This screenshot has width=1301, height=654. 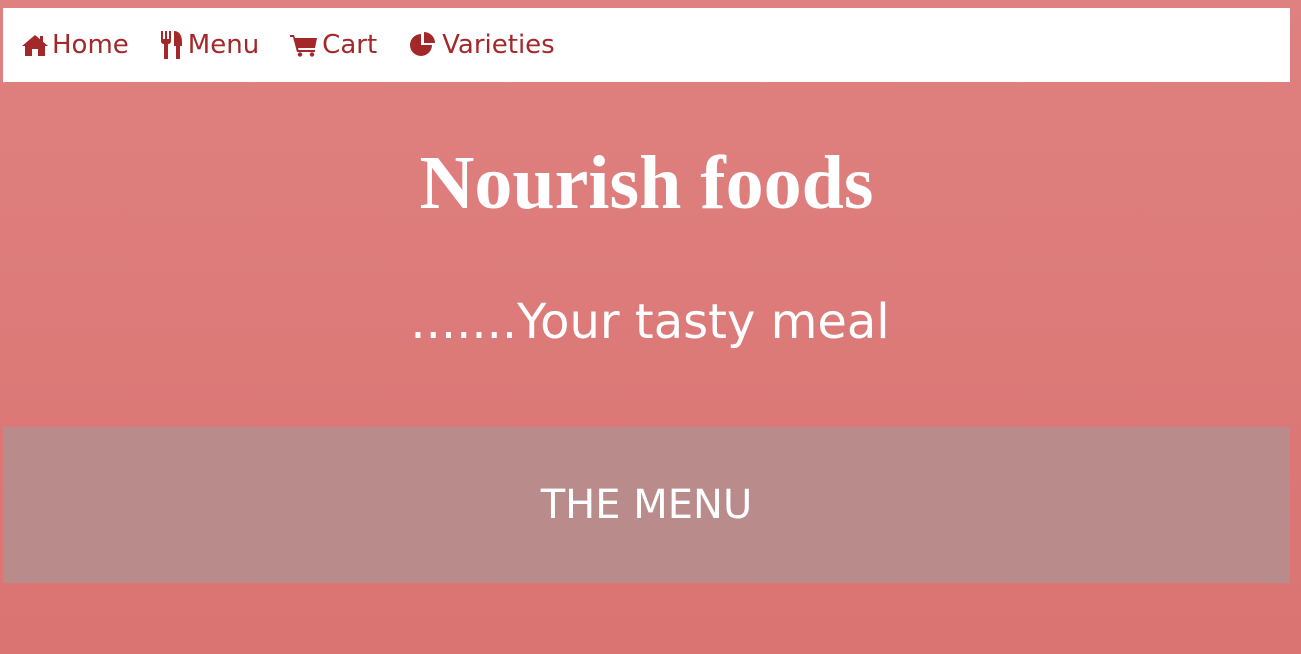 I want to click on nav-varieties-label: Varieties, so click(x=498, y=45).